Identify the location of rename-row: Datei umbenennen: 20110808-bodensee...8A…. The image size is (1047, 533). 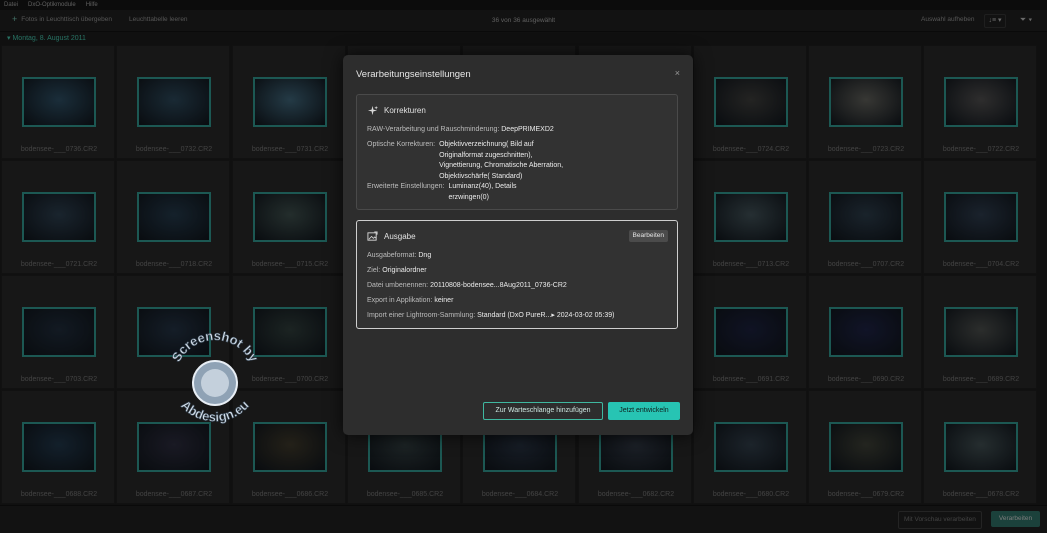
(467, 286).